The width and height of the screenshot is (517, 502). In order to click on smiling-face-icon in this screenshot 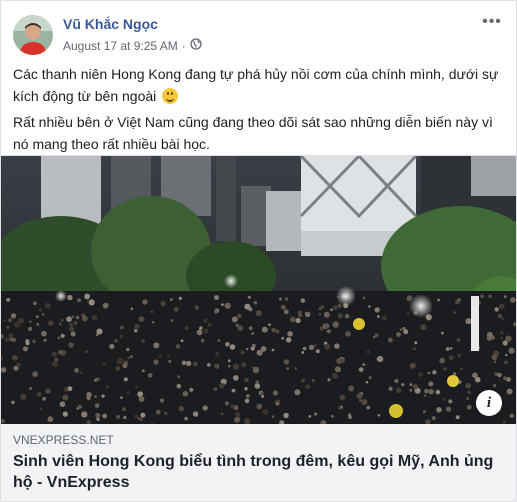, I will do `click(170, 96)`.